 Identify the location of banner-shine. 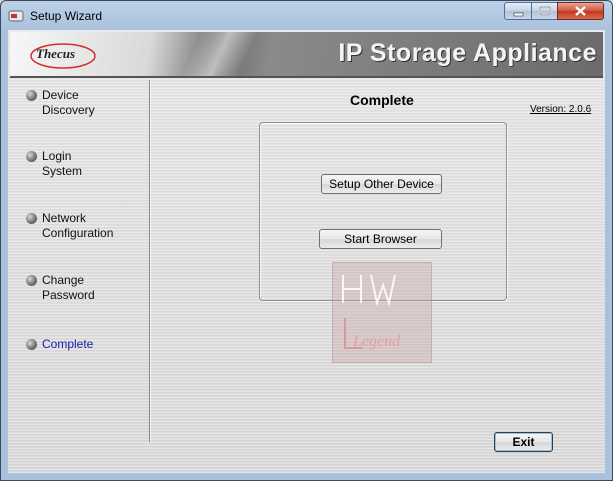
(220, 54).